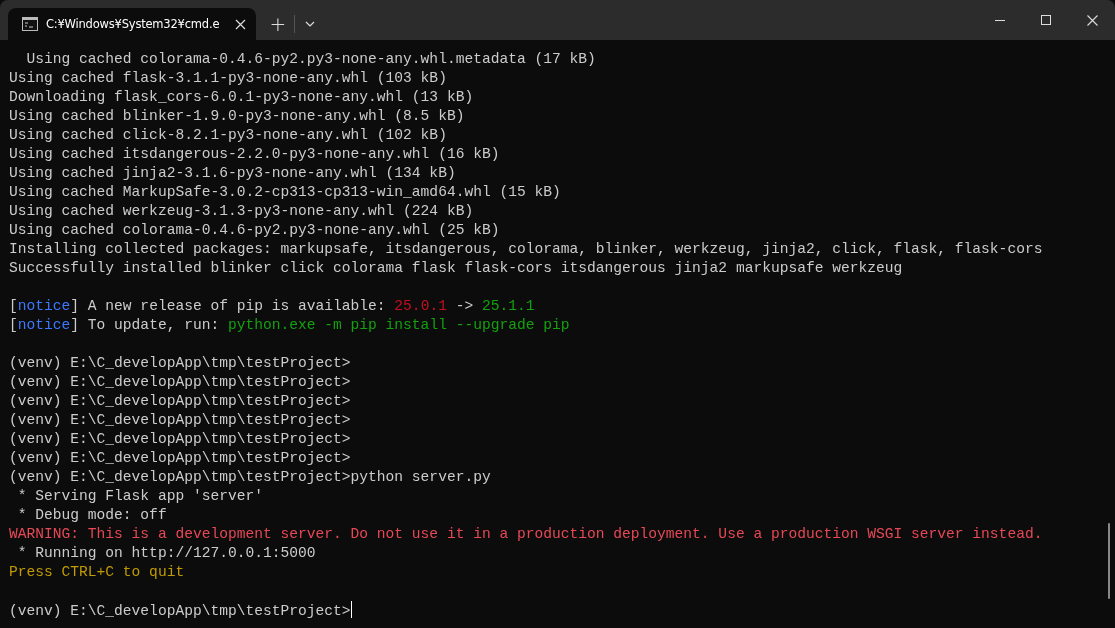 The width and height of the screenshot is (1115, 628). What do you see at coordinates (254, 230) in the screenshot?
I see `terminal-line: Using cached colorama-0.4.6-py2.py3-none-any.whl (25 kB)` at bounding box center [254, 230].